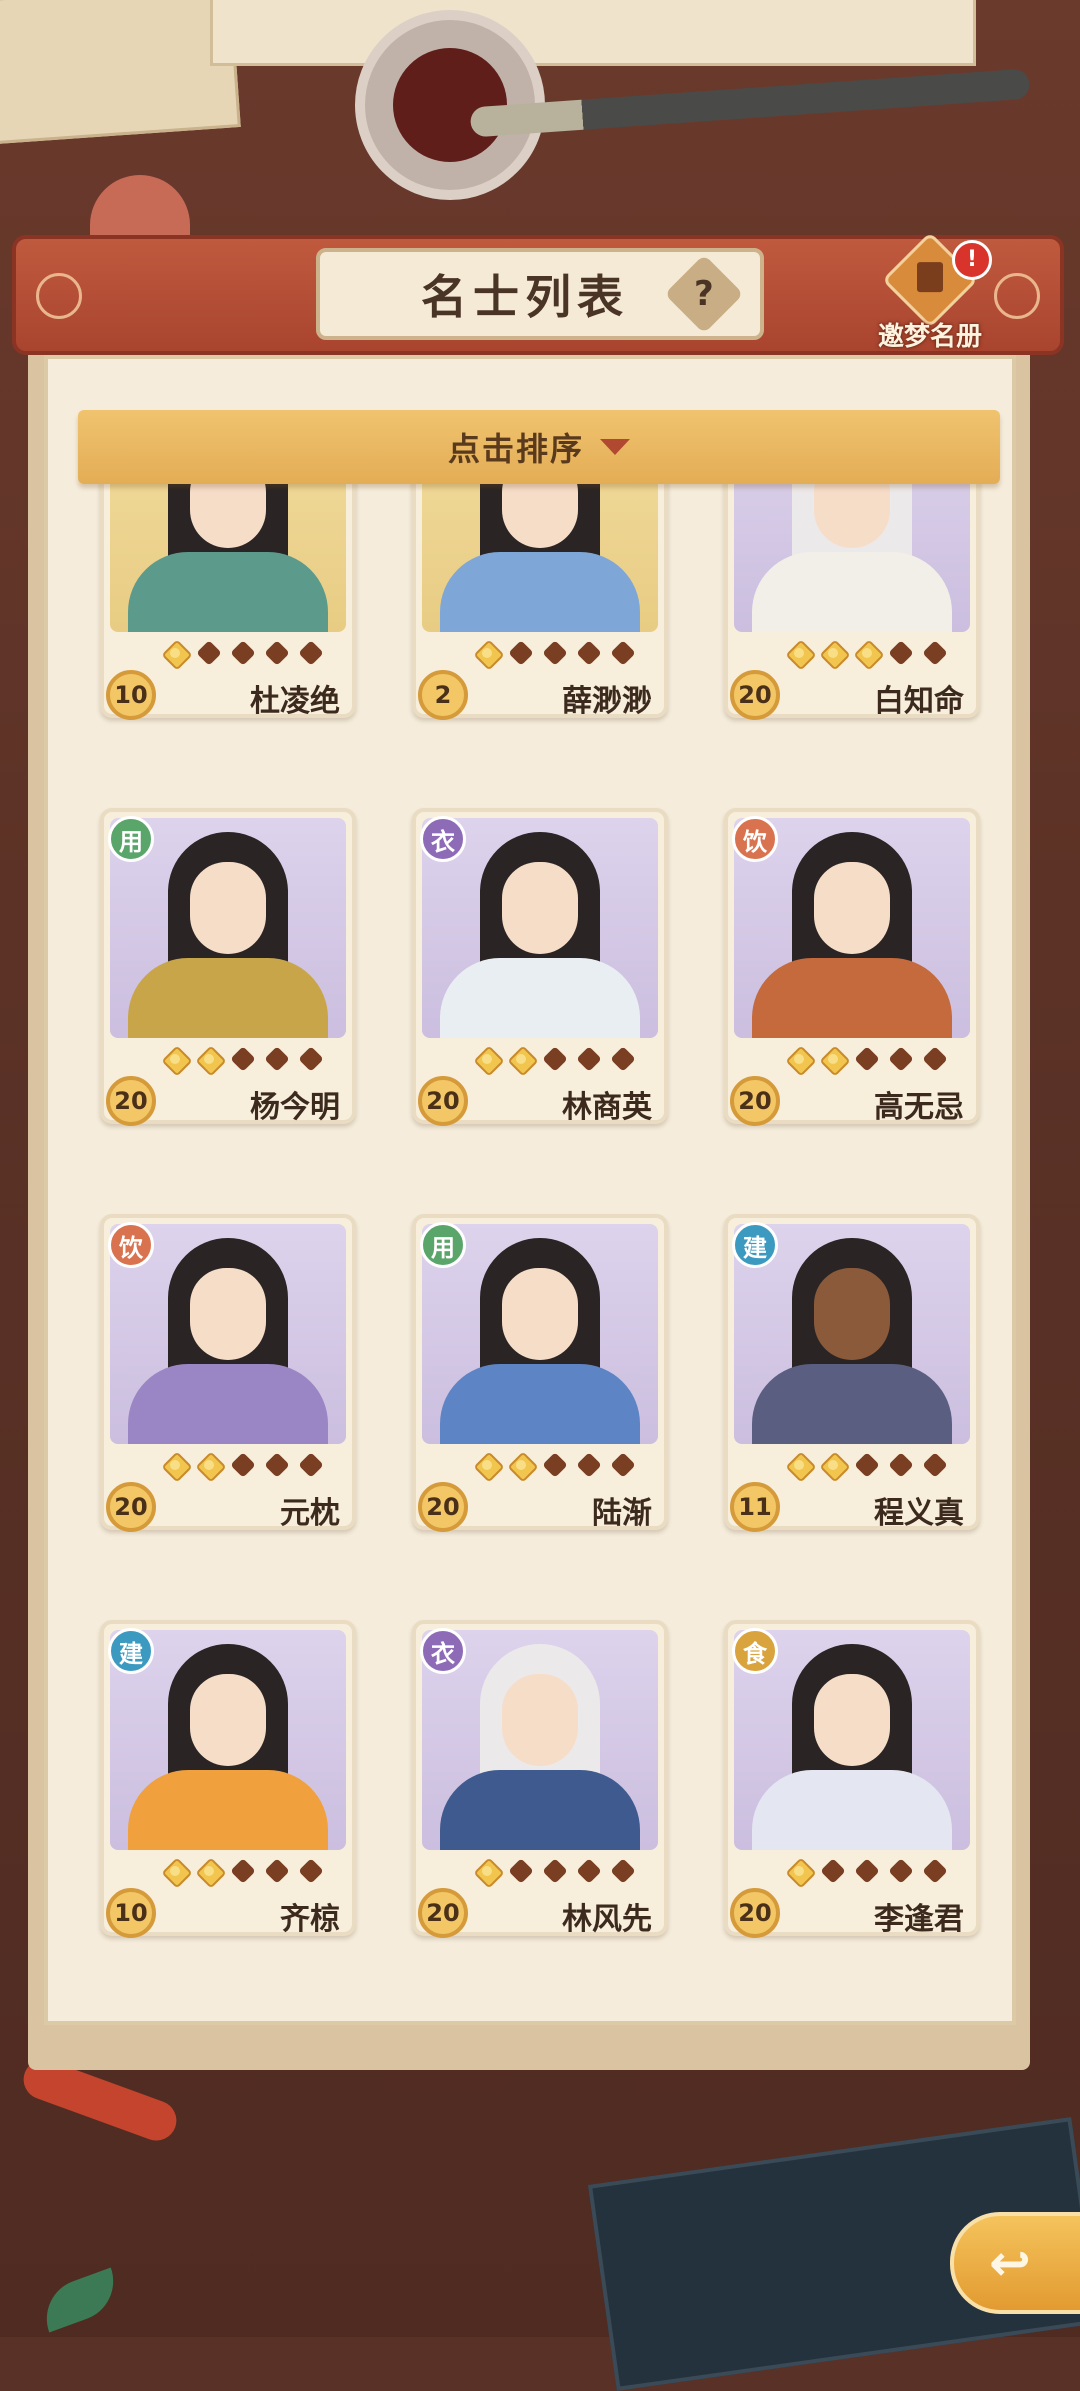 This screenshot has width=1080, height=2391. I want to click on character-card: 衣 20 林商英, so click(540, 967).